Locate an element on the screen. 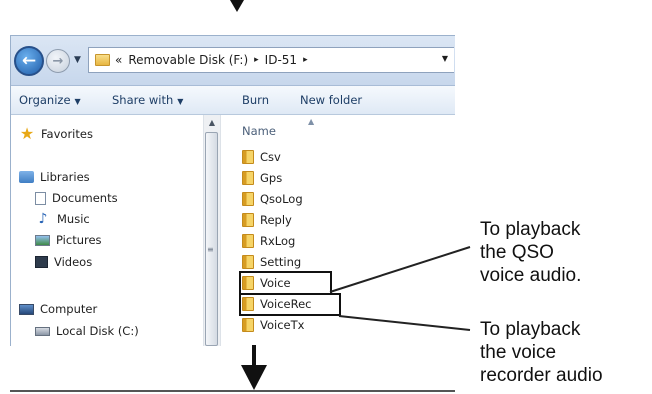  recorder-annotation: To playback the voice recorder audio is located at coordinates (541, 352).